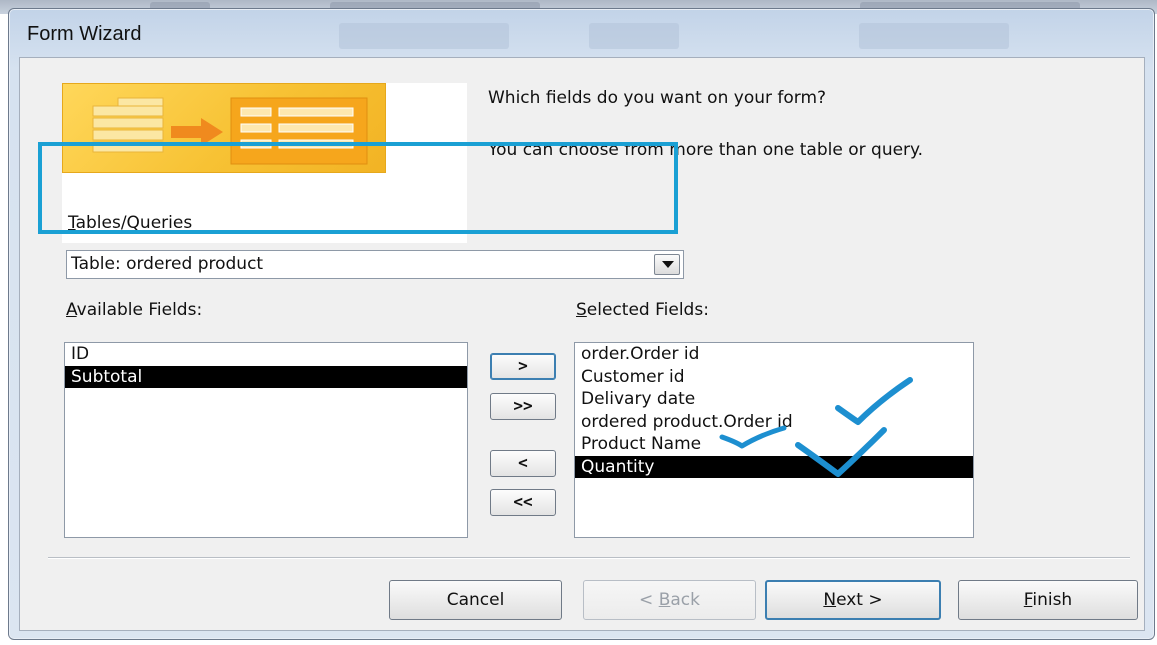 The width and height of the screenshot is (1157, 645). I want to click on back-button-prefix: <, so click(649, 600).